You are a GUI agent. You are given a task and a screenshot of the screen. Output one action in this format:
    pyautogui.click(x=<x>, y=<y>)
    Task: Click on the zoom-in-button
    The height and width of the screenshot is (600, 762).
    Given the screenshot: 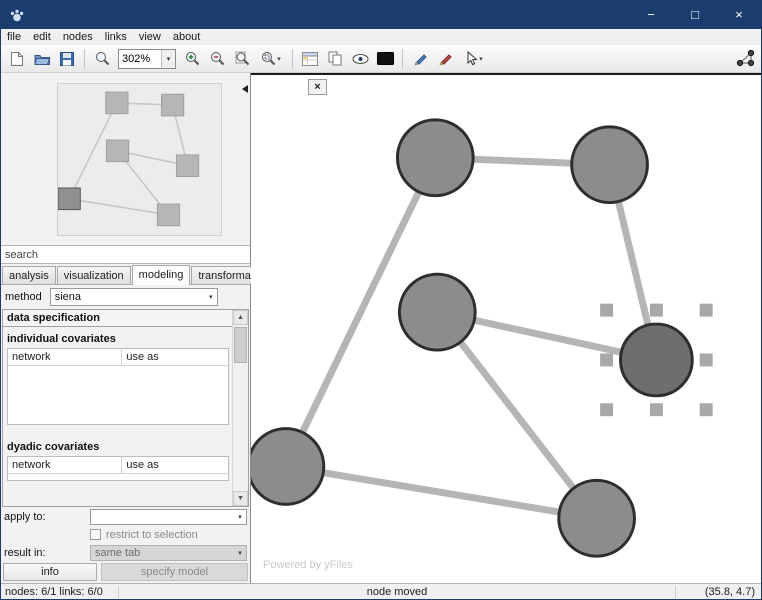 What is the action you would take?
    pyautogui.click(x=192, y=59)
    